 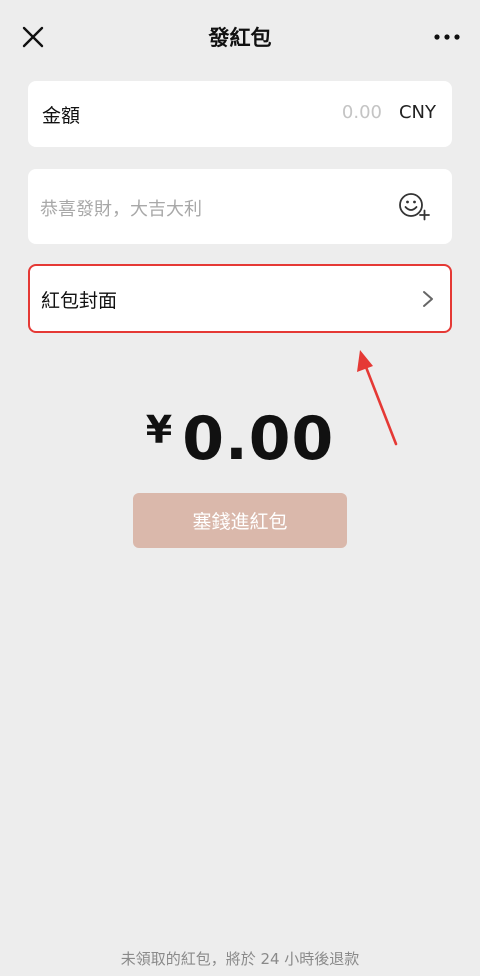 What do you see at coordinates (121, 208) in the screenshot?
I see `greeting-input: 恭喜發財，大吉大利` at bounding box center [121, 208].